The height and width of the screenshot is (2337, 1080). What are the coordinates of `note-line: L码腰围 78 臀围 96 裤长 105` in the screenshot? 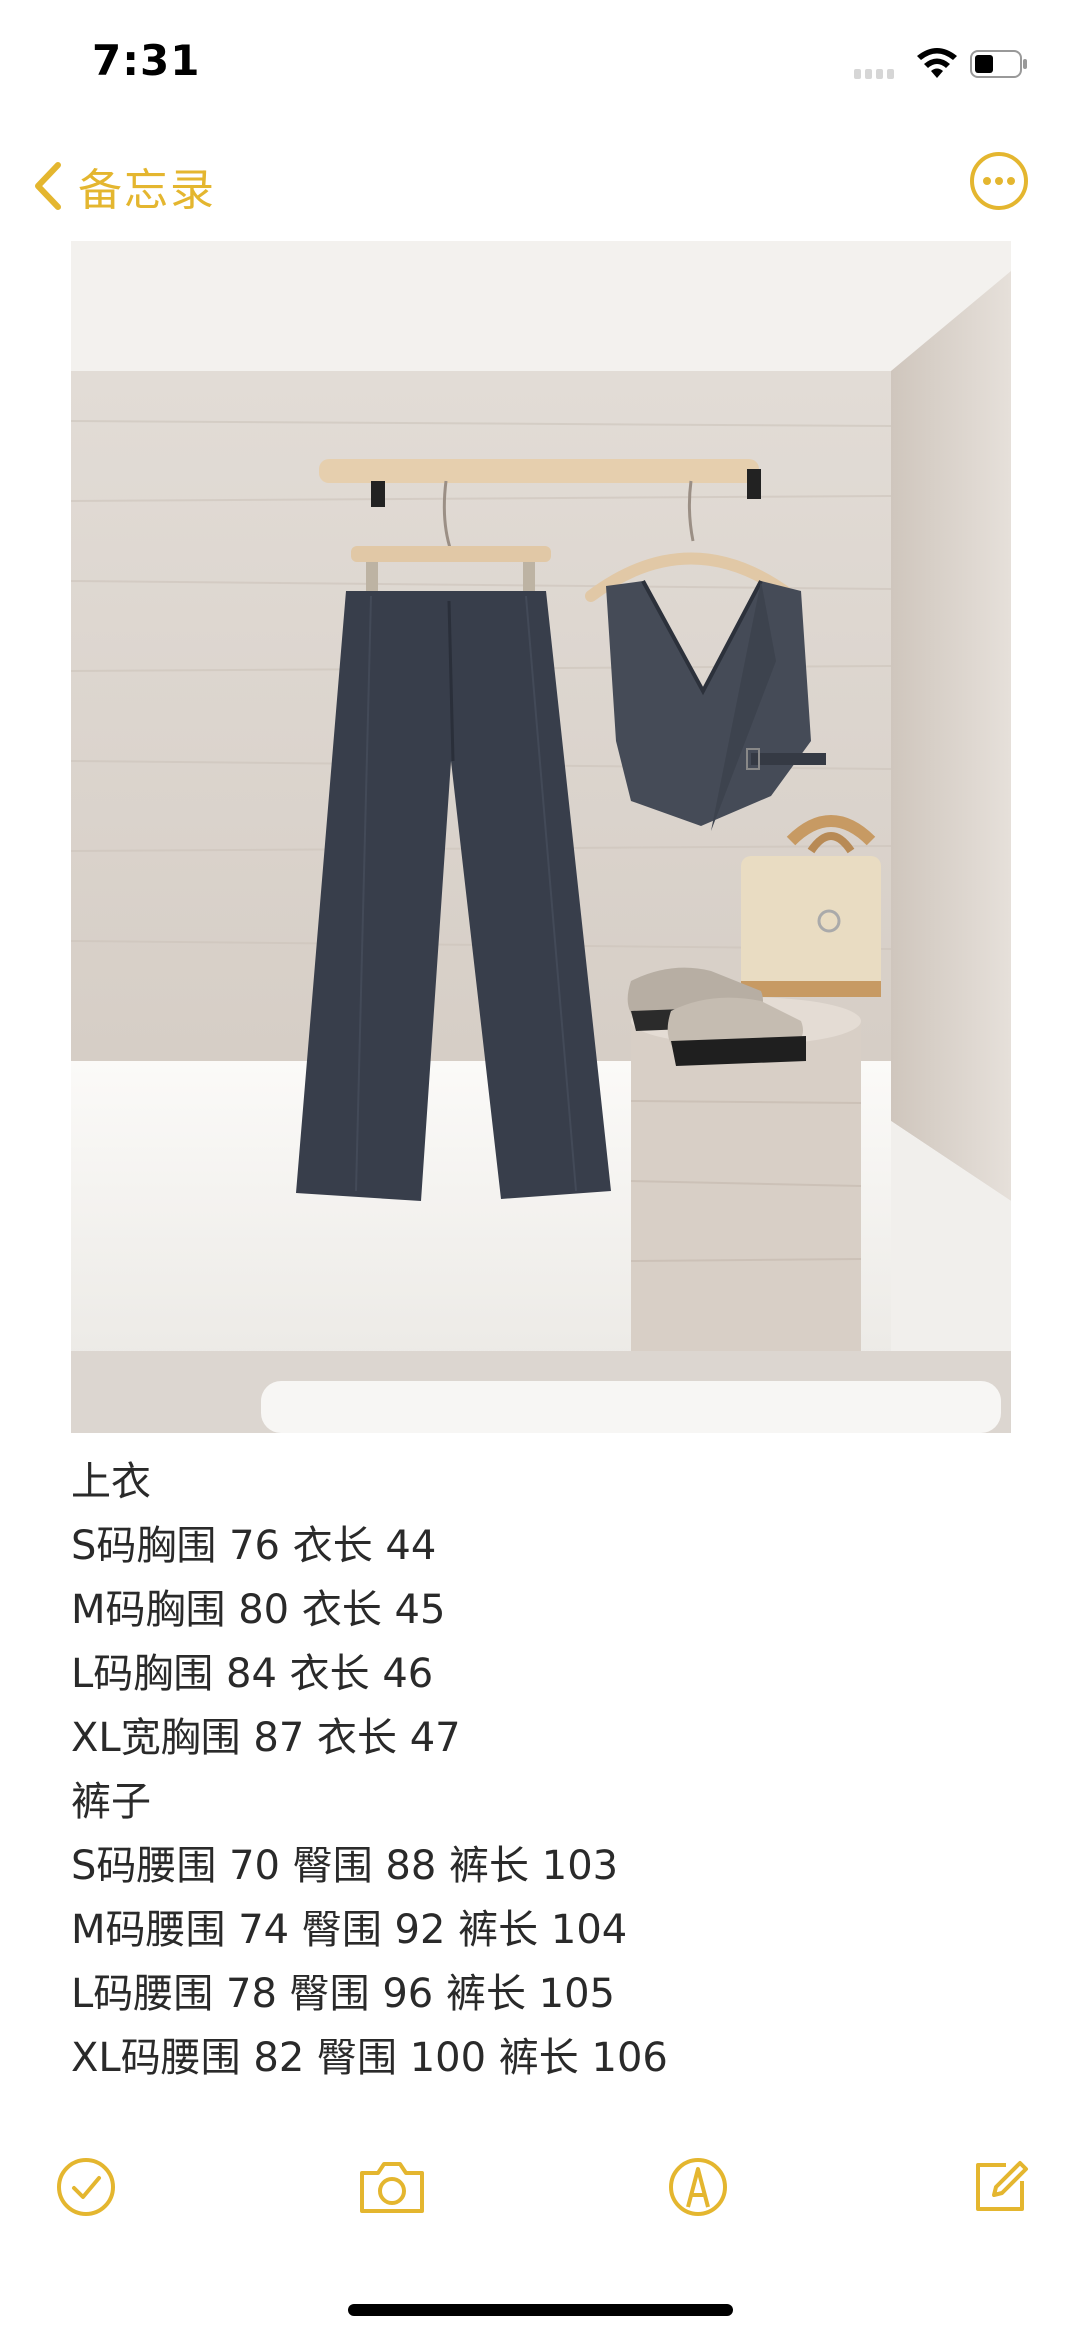 It's located at (343, 1994).